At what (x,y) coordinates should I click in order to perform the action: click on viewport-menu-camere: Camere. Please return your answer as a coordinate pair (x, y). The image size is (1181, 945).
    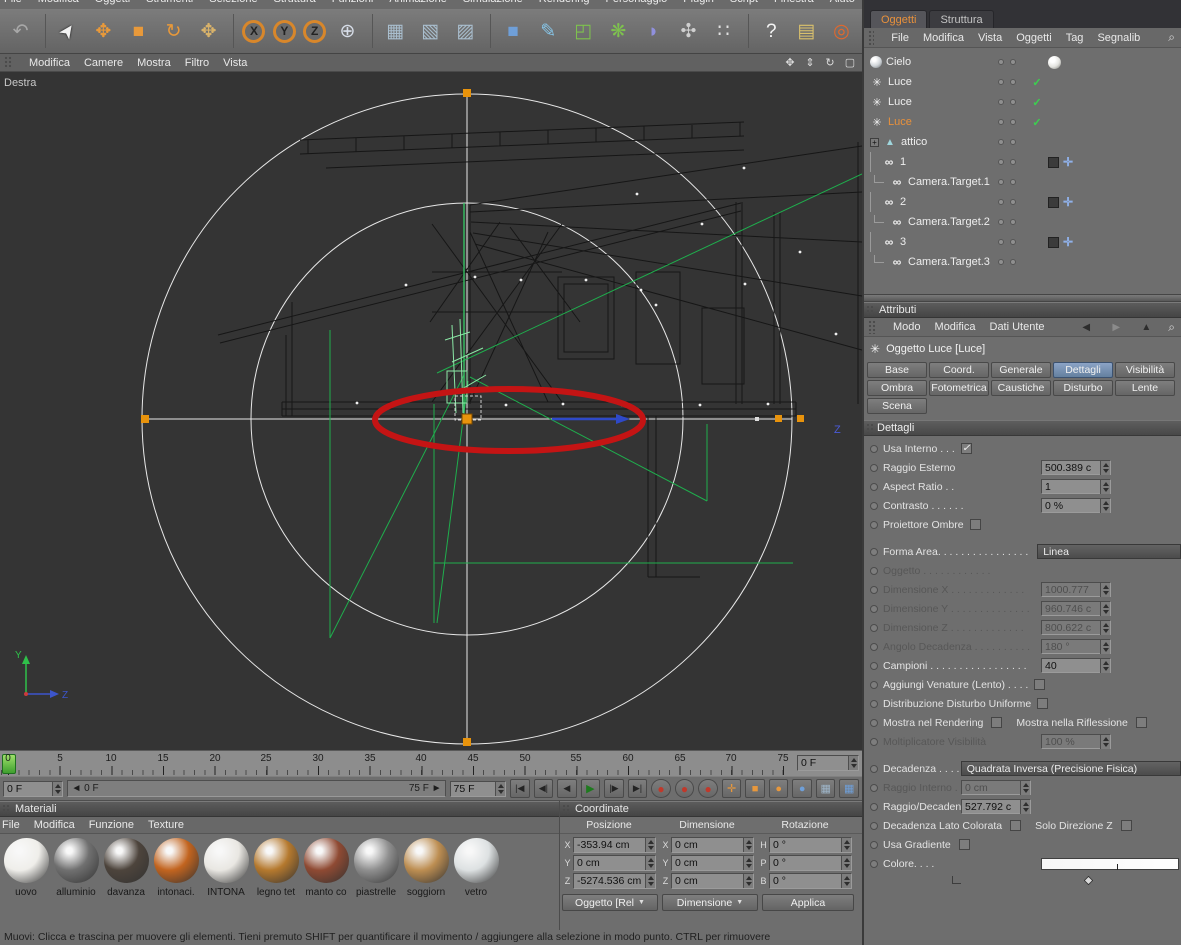
    Looking at the image, I should click on (103, 63).